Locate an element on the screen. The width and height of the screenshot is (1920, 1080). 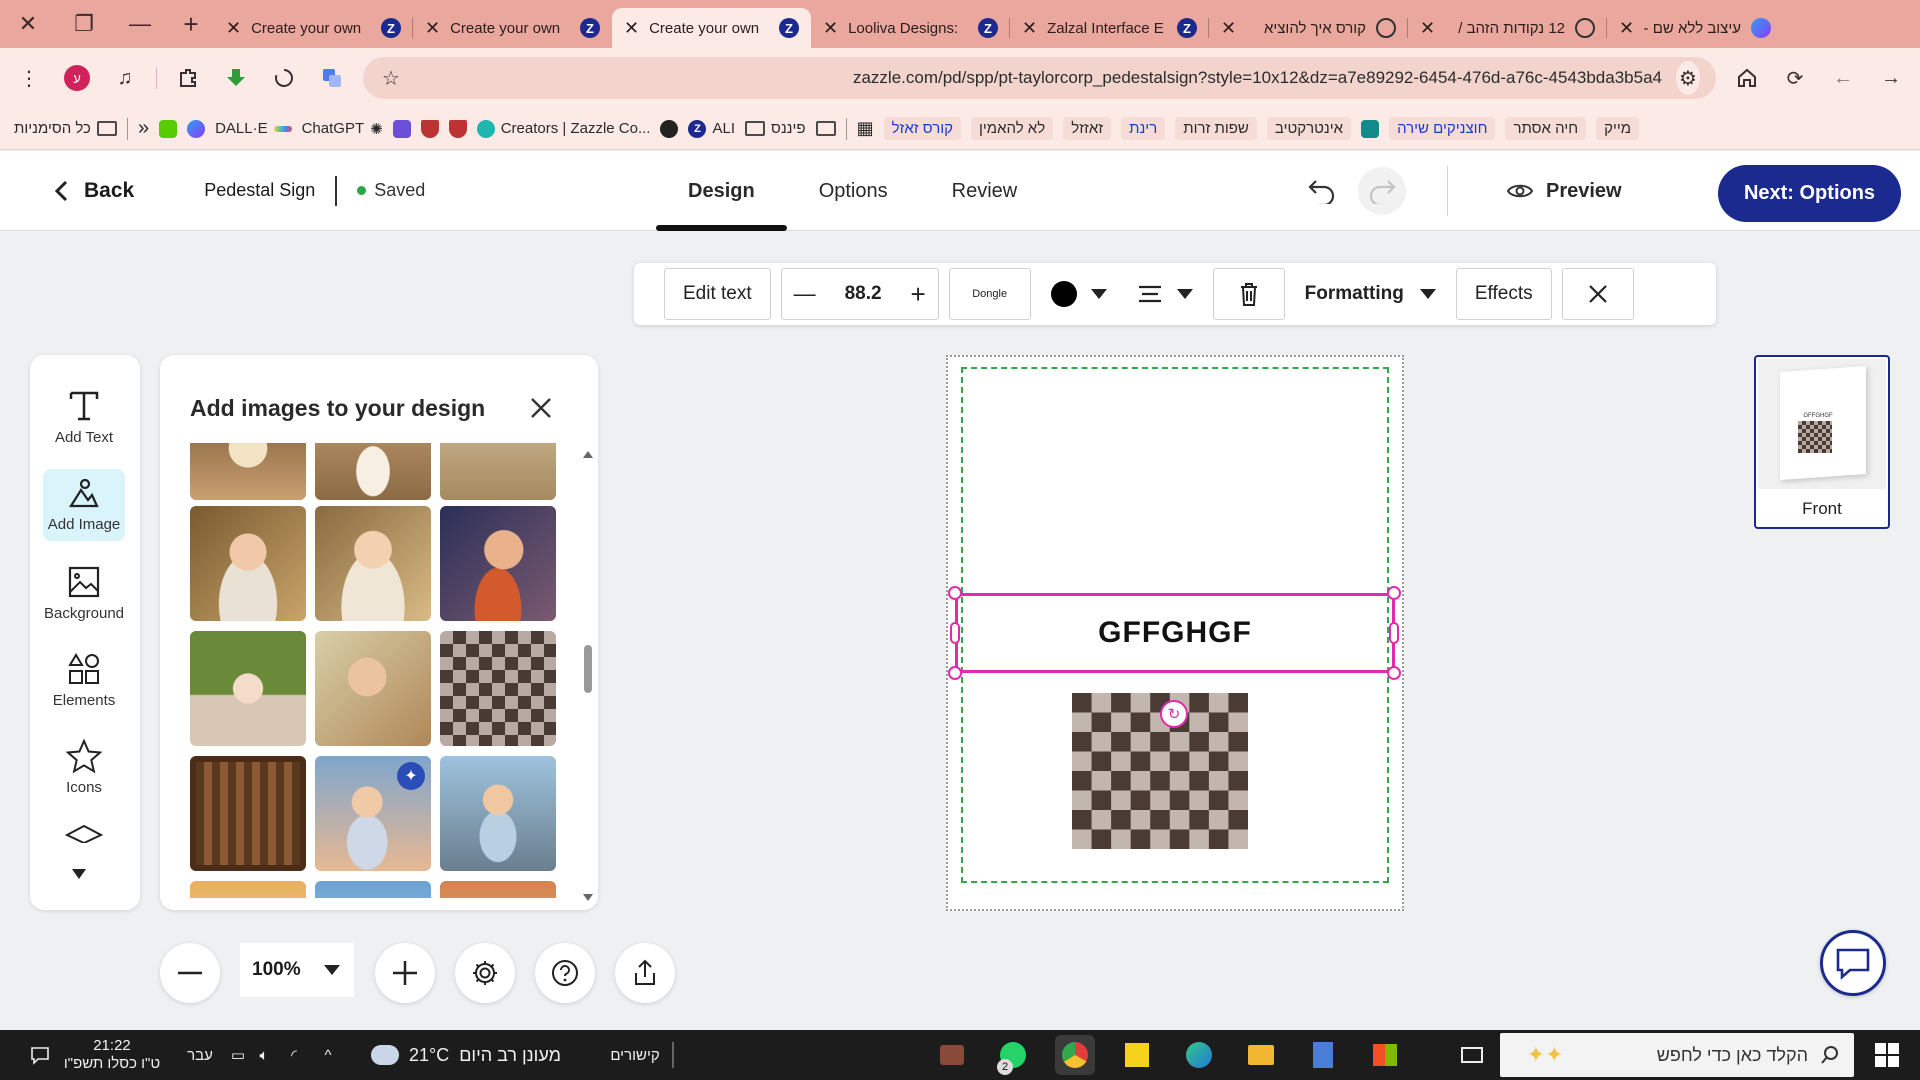
bookmark-course: קורס זאזל is located at coordinates (922, 128).